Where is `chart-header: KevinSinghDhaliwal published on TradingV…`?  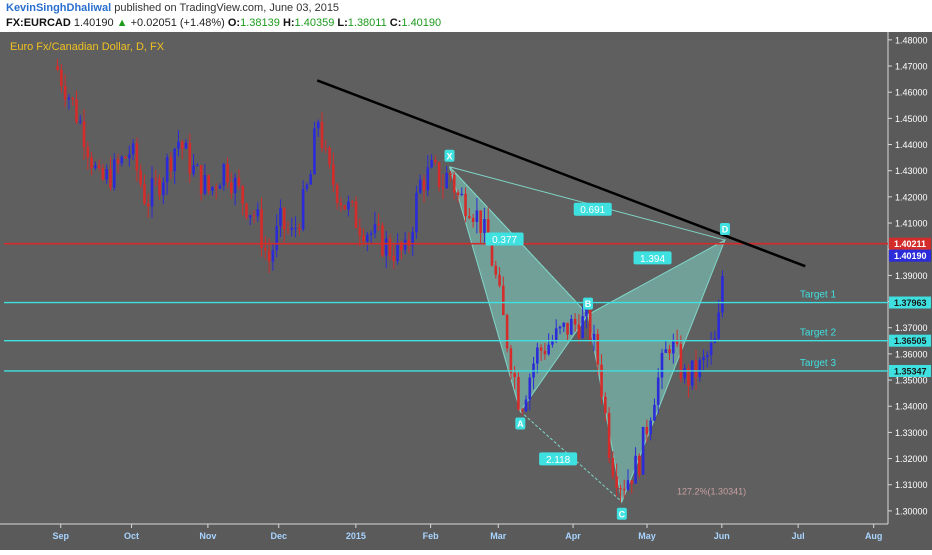
chart-header: KevinSinghDhaliwal published on TradingV… is located at coordinates (466, 16).